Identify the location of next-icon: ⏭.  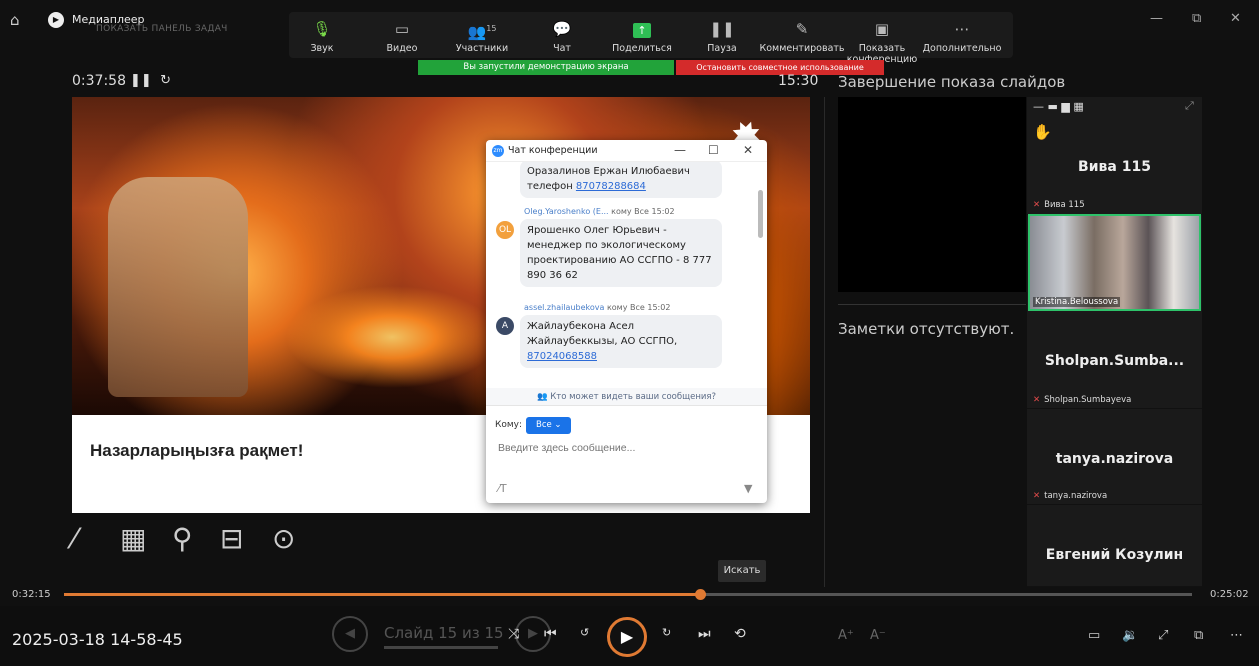
(704, 634).